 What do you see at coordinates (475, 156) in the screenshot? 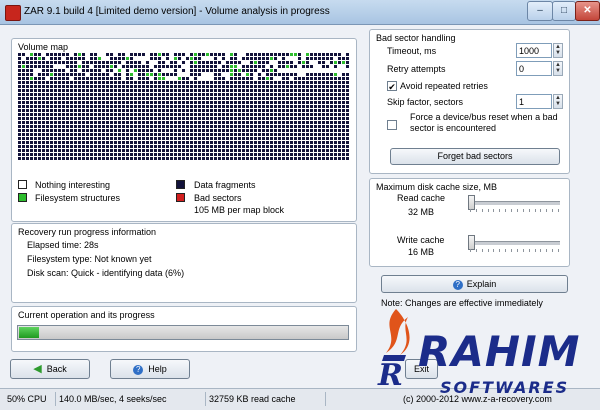
I see `forget-bad-sectors-button: Forget bad sectors` at bounding box center [475, 156].